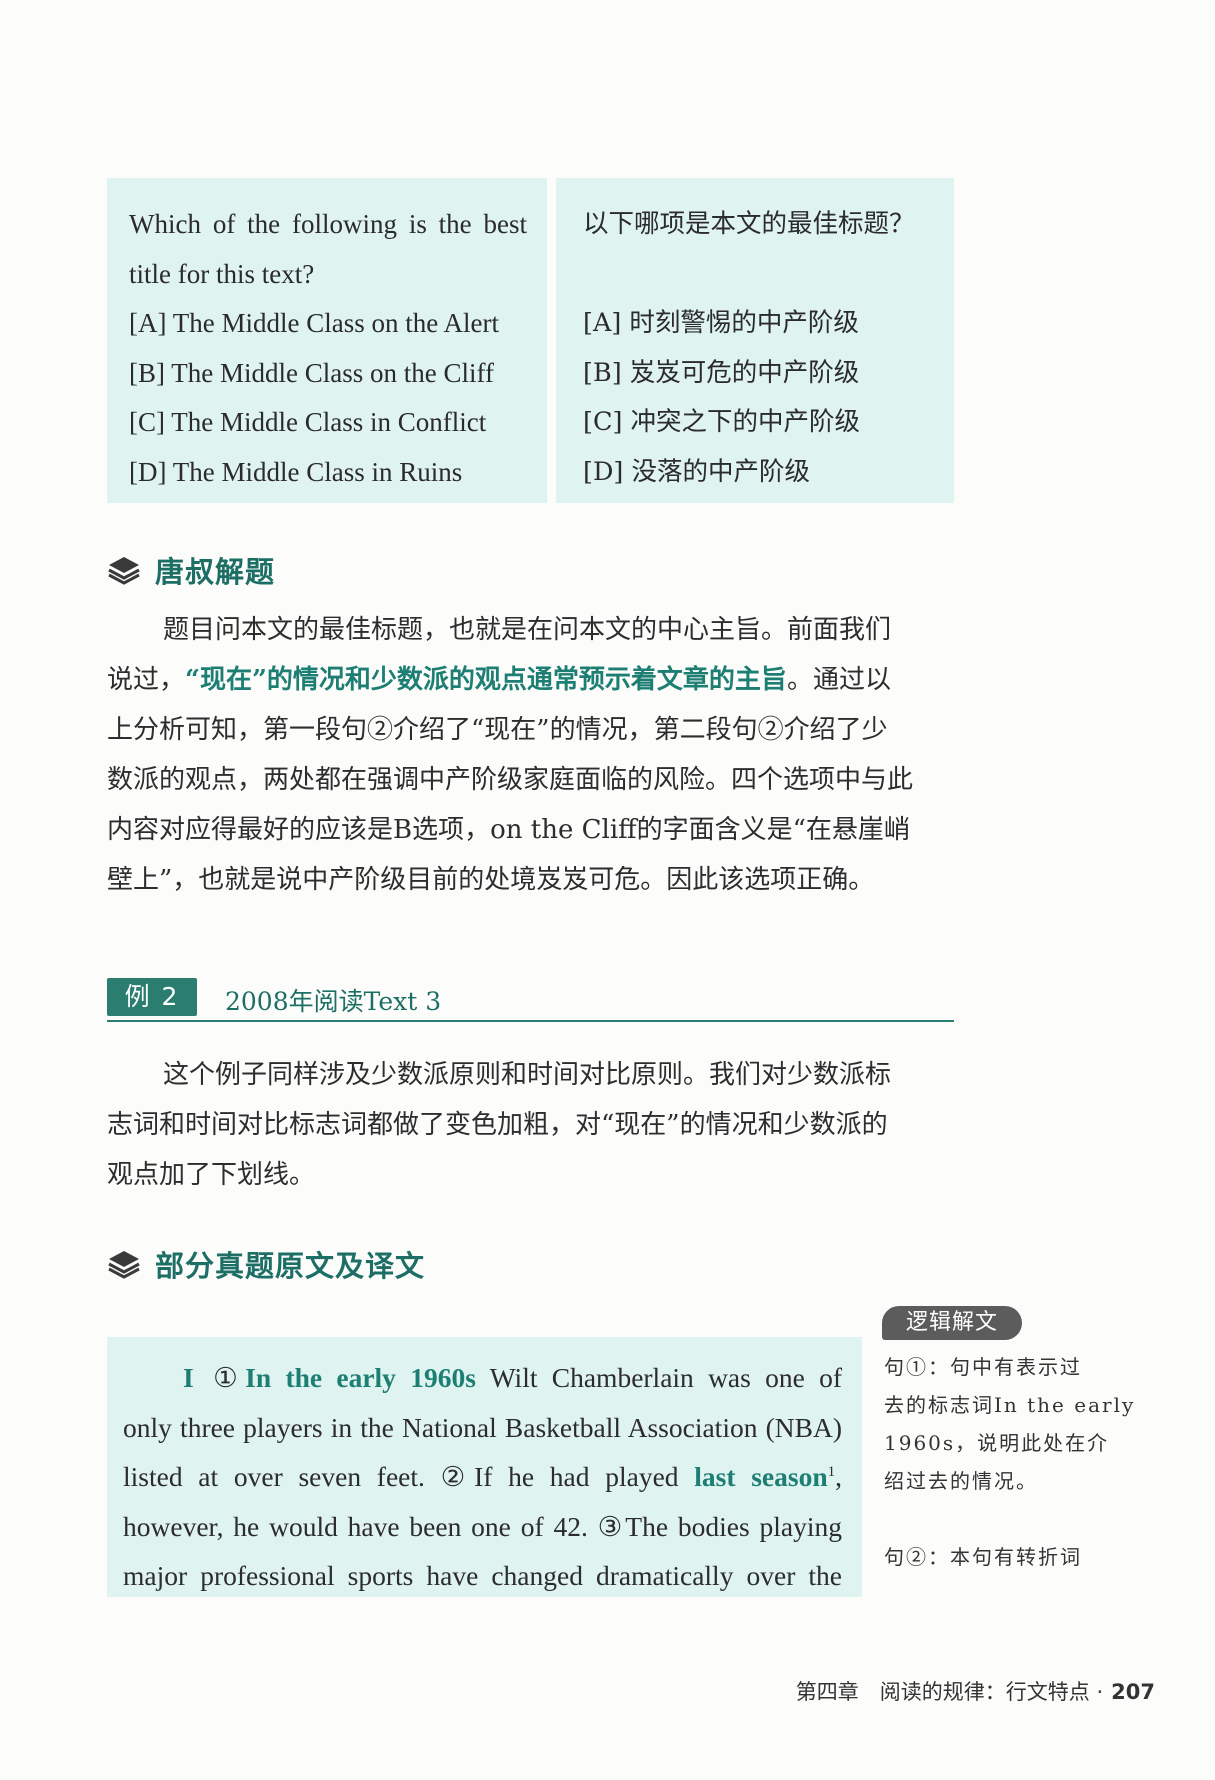  What do you see at coordinates (761, 1476) in the screenshot?
I see `time-marker: last season` at bounding box center [761, 1476].